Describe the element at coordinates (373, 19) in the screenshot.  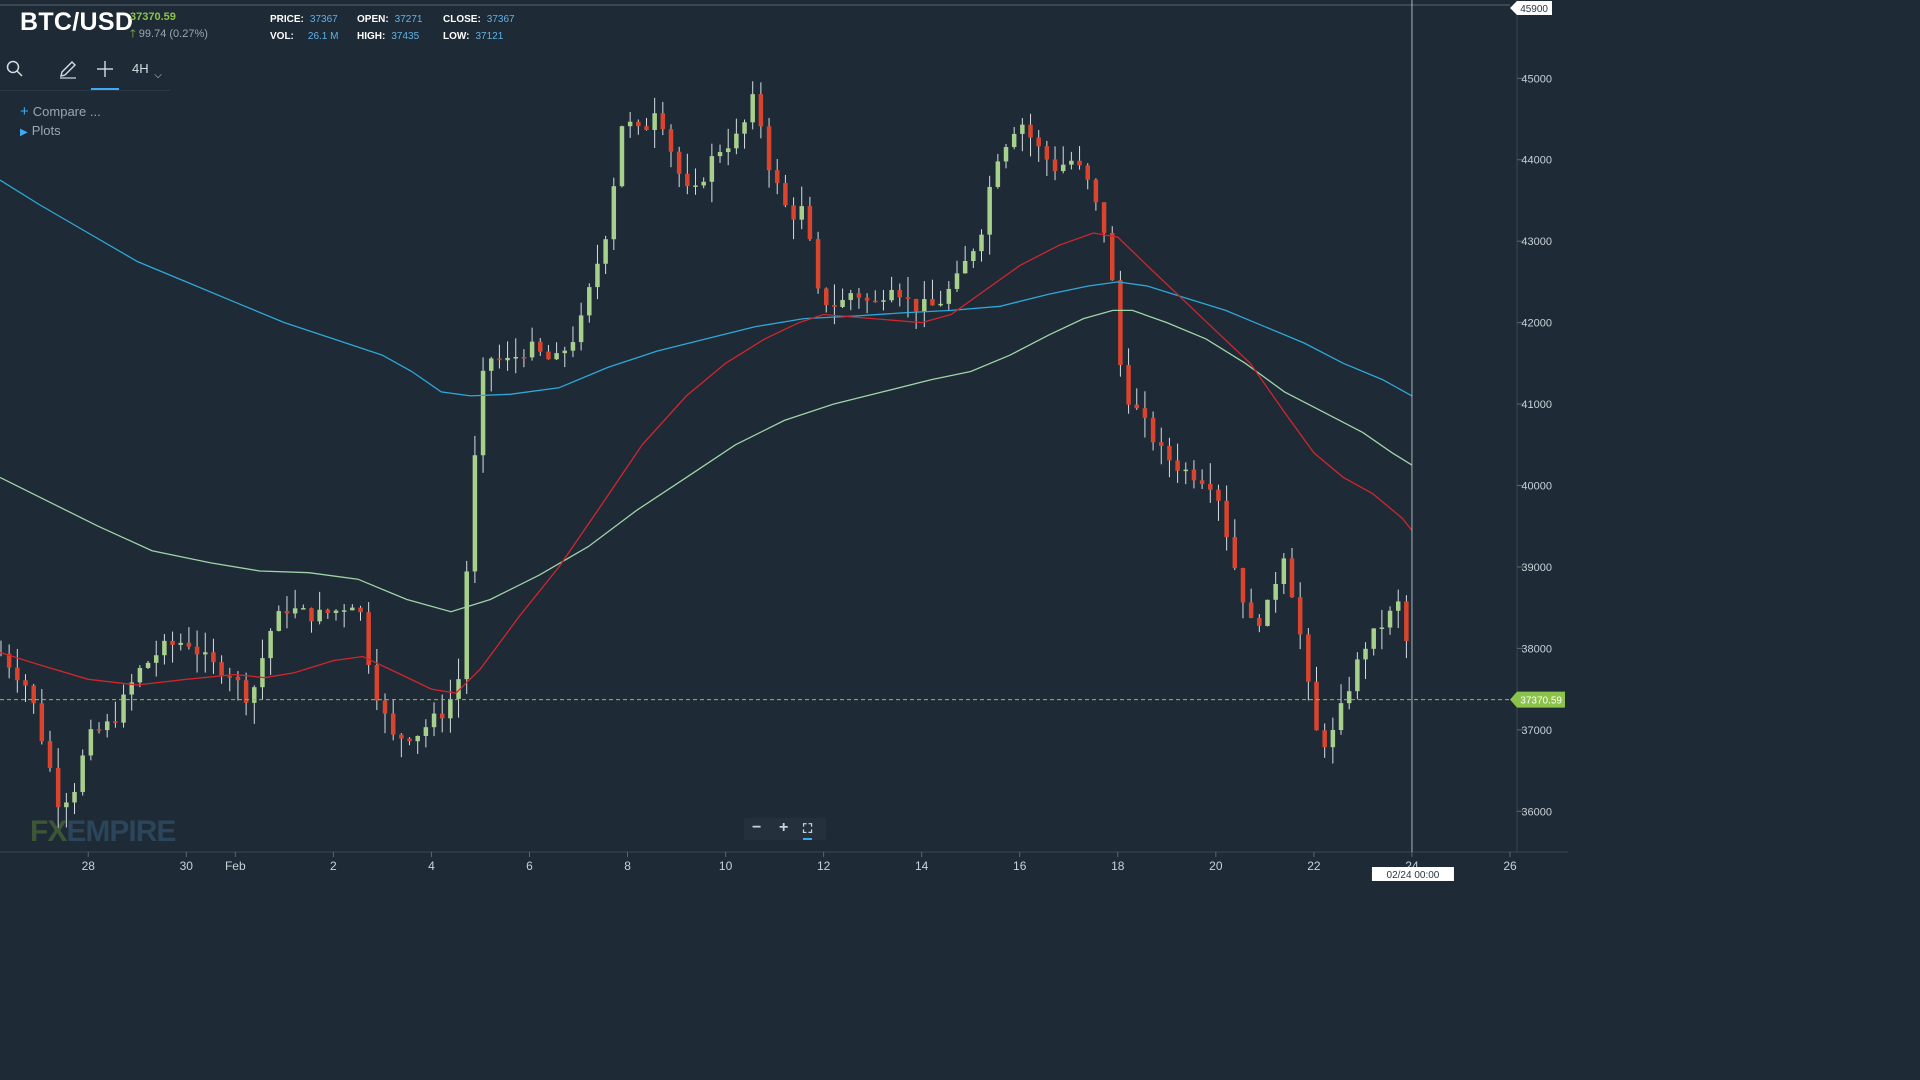
I see `open-label: OPEN:` at that location.